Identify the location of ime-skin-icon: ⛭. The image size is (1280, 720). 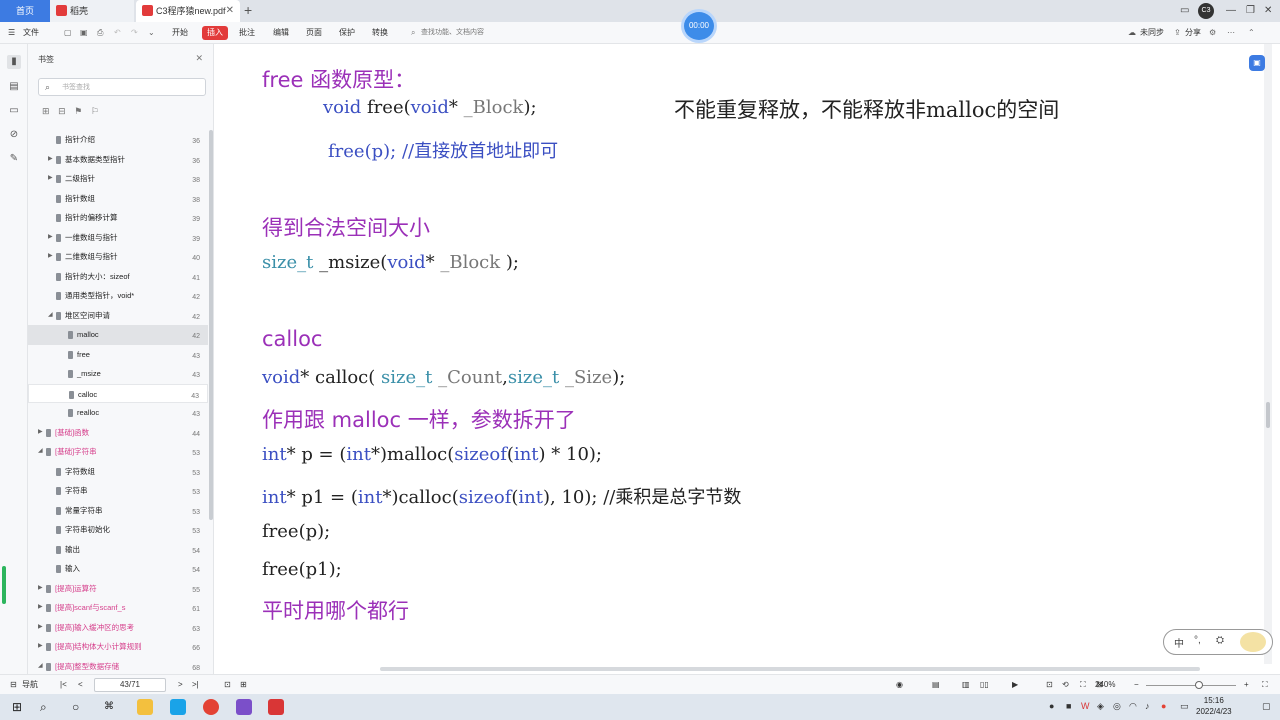
(1220, 640).